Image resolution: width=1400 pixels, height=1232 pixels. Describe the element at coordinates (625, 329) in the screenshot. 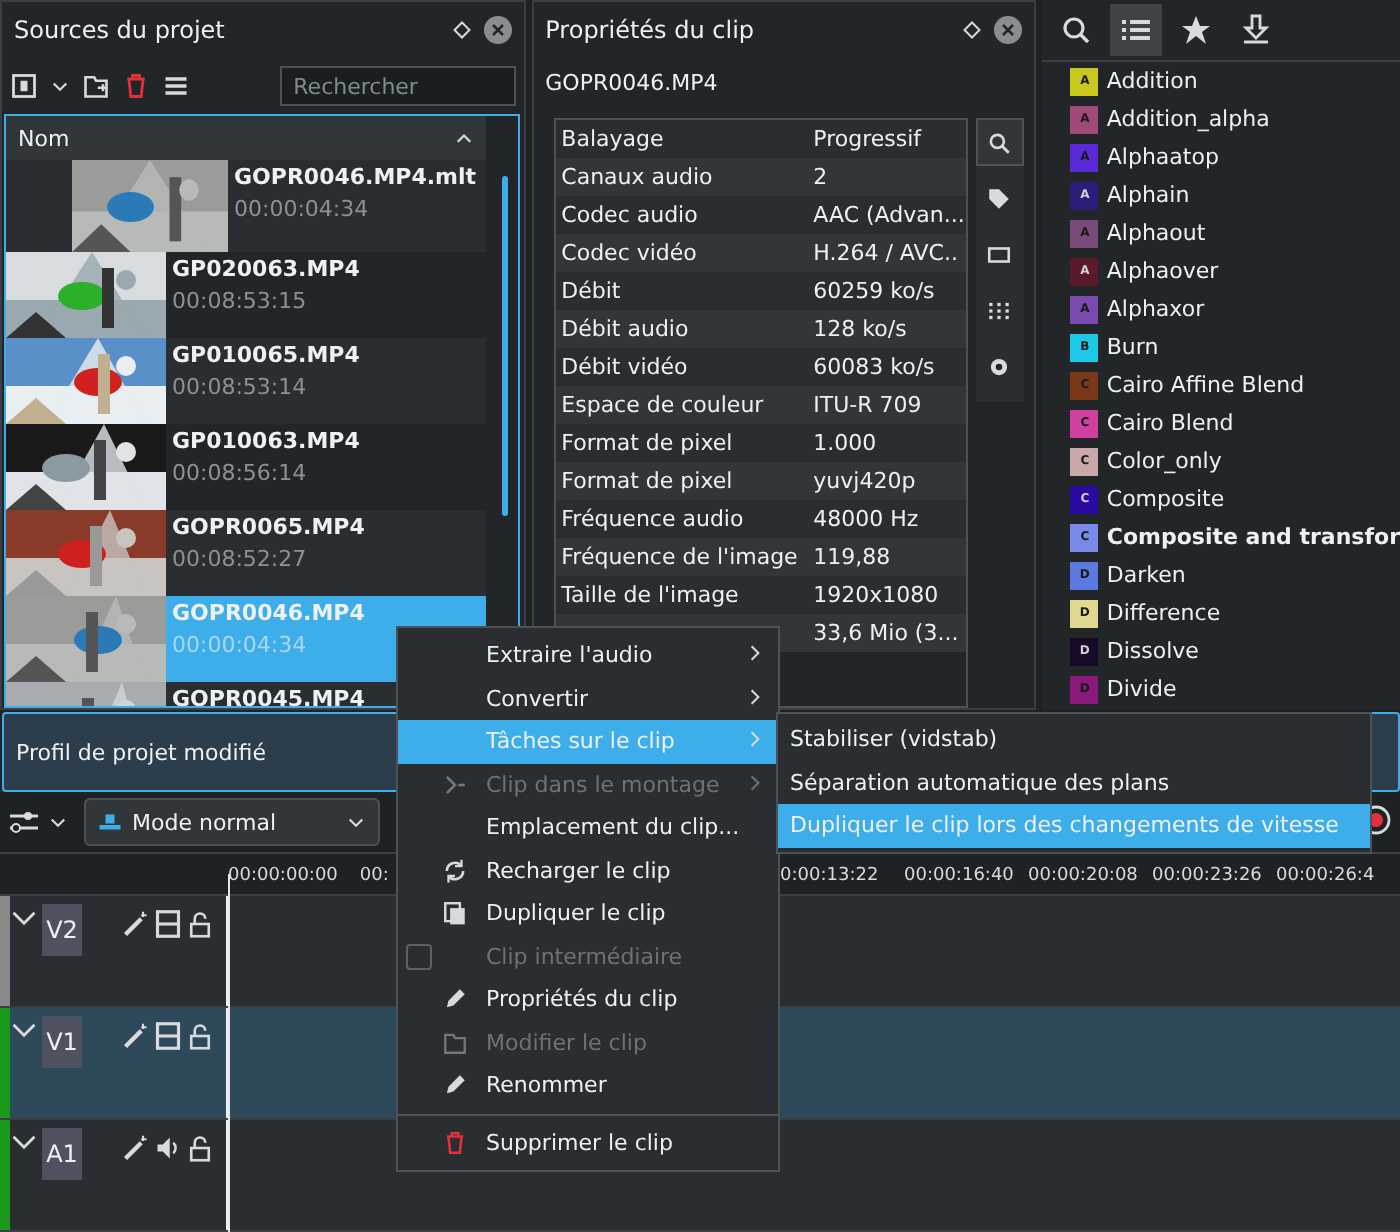

I see `property-name: Débit audio` at that location.